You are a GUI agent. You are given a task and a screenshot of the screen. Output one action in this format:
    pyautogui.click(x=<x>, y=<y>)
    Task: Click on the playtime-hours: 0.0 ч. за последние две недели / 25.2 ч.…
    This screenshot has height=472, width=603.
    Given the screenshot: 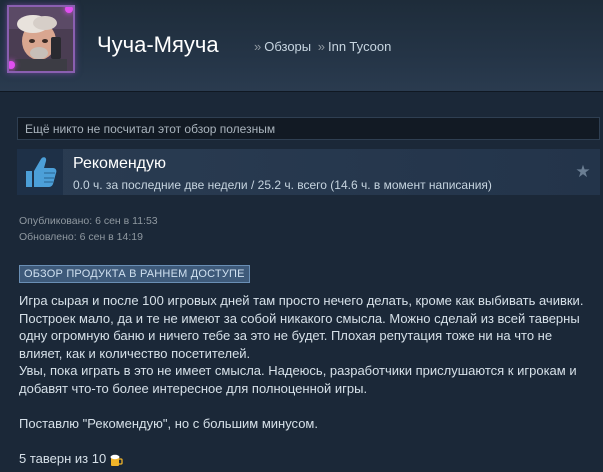 What is the action you would take?
    pyautogui.click(x=282, y=185)
    